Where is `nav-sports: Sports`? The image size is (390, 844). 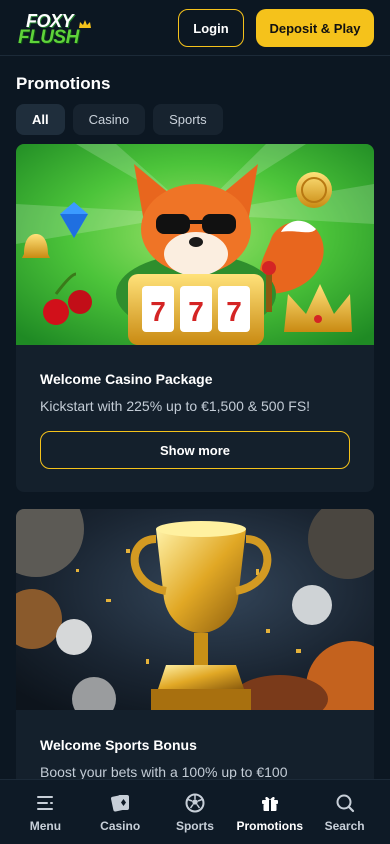 nav-sports: Sports is located at coordinates (195, 818).